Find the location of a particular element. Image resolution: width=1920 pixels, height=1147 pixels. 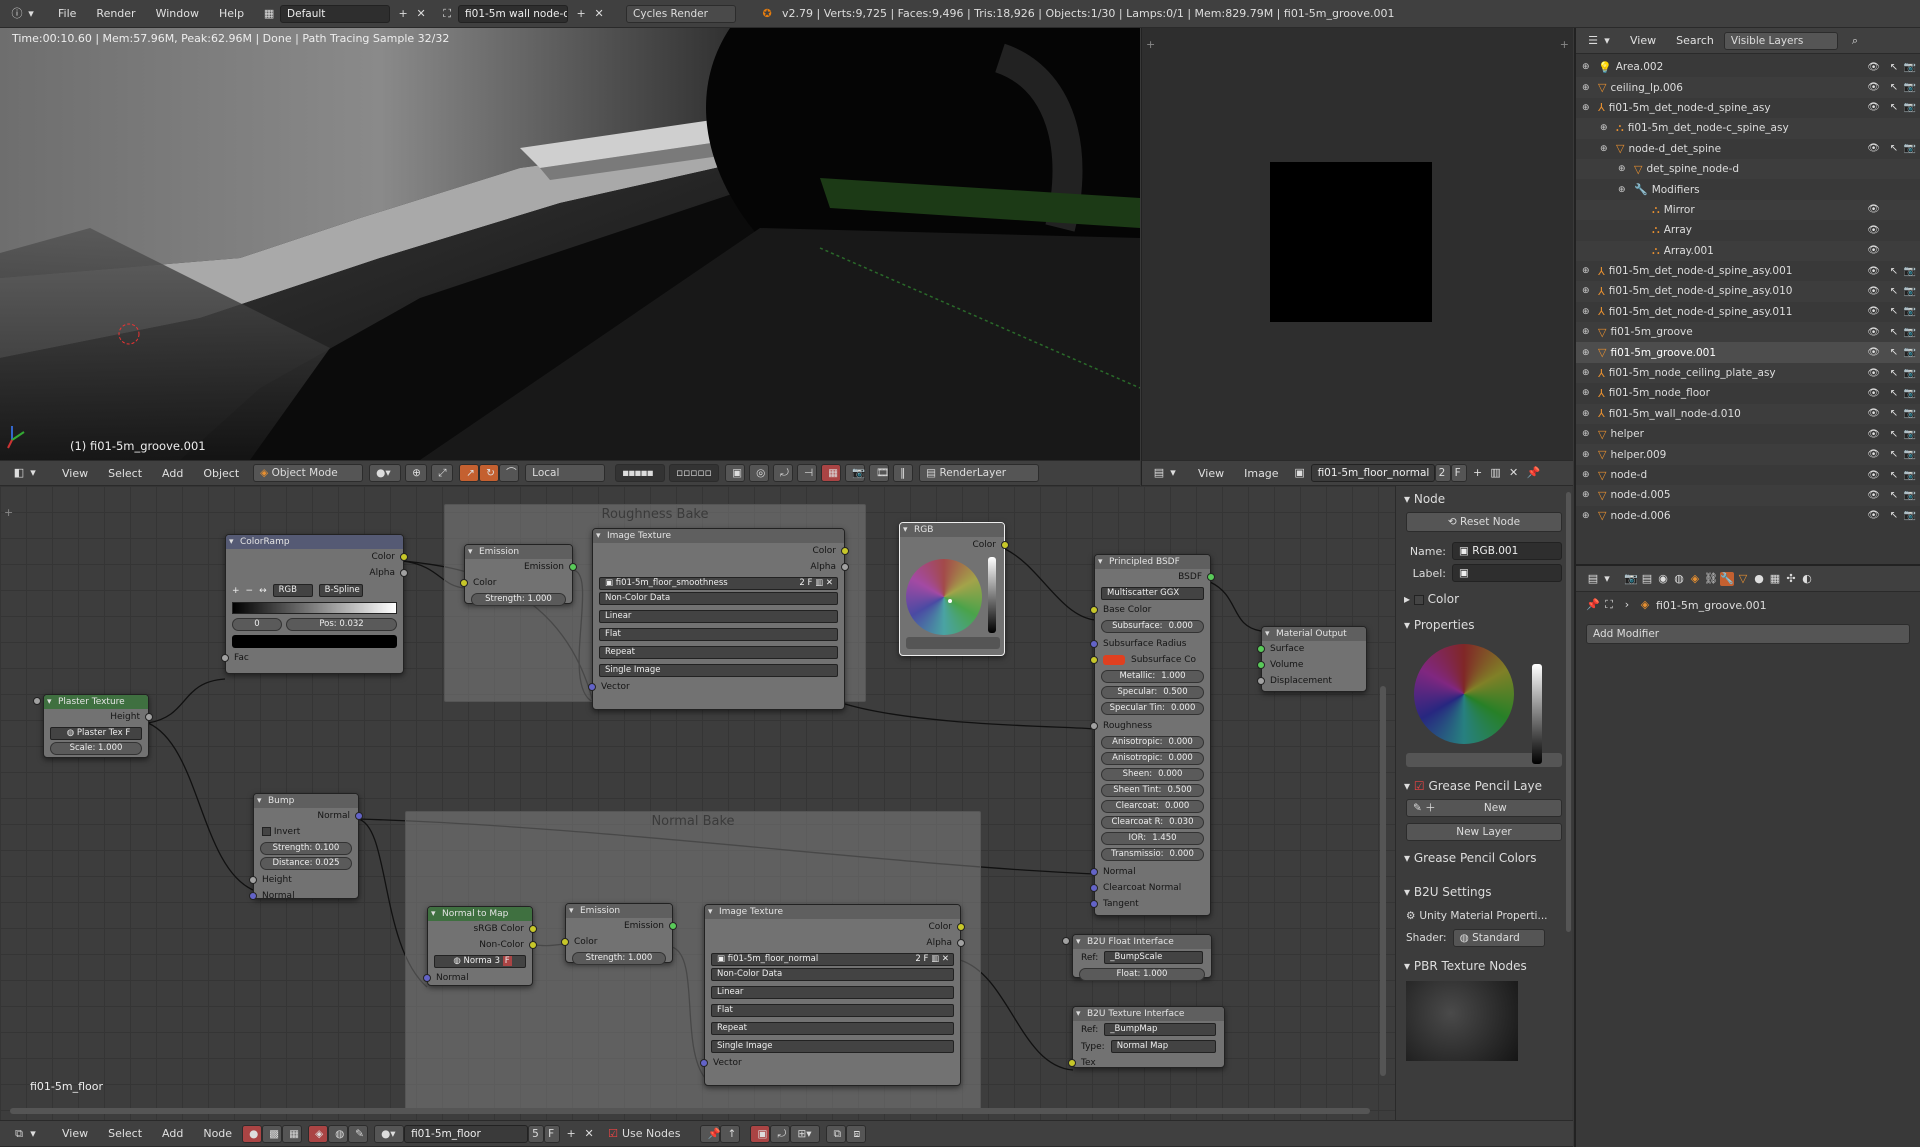

interp-select: Linear is located at coordinates (832, 992).